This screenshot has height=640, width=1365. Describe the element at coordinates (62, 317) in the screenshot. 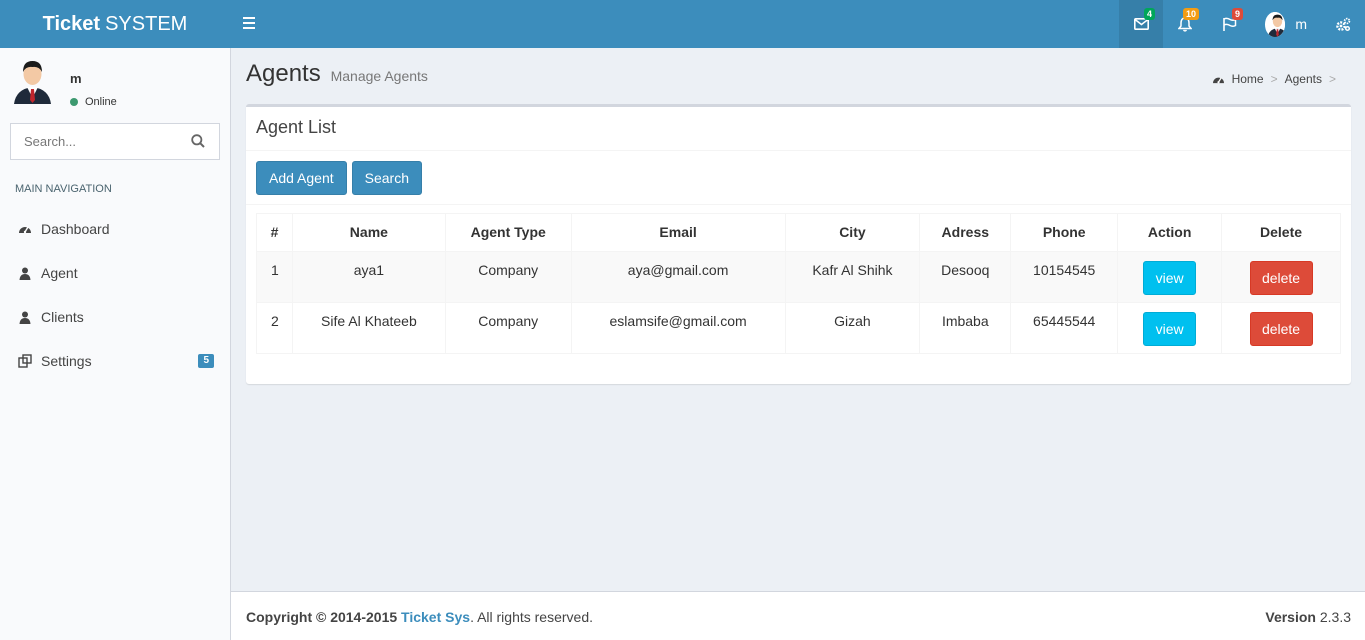

I see `sidebar-item-label: Clients` at that location.